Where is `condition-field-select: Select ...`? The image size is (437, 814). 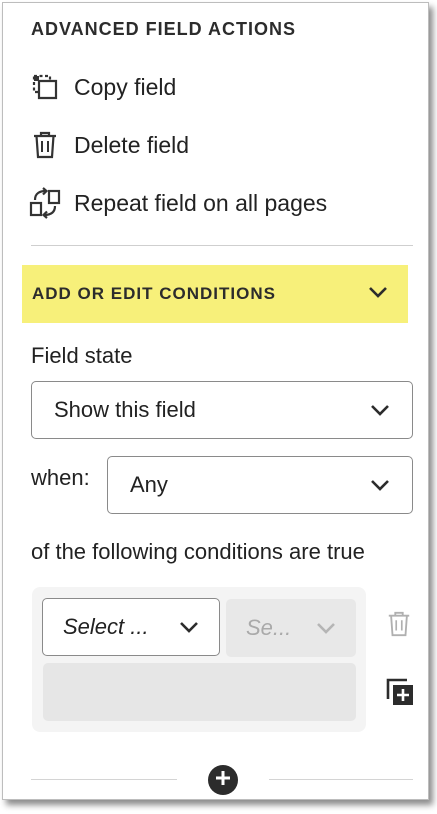
condition-field-select: Select ... is located at coordinates (131, 627).